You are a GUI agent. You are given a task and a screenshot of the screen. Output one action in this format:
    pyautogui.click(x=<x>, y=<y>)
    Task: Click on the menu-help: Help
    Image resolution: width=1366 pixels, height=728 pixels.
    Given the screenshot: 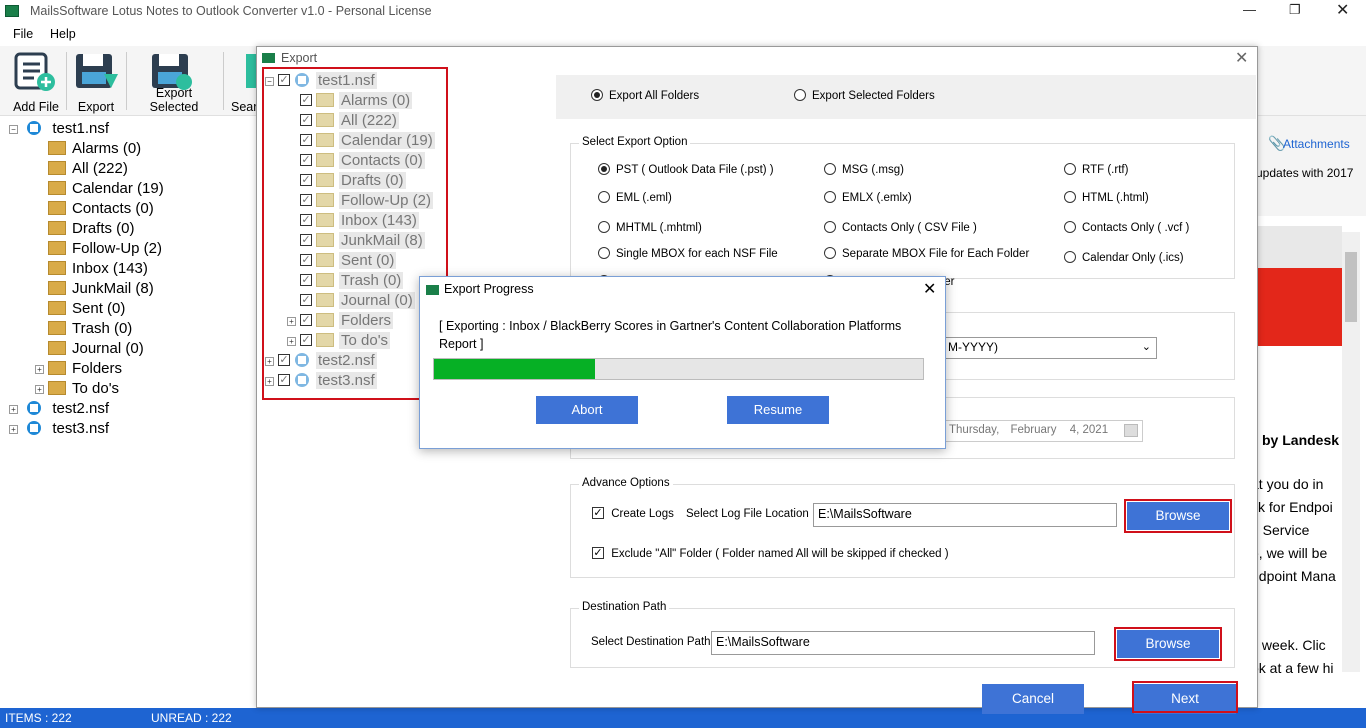 What is the action you would take?
    pyautogui.click(x=63, y=34)
    